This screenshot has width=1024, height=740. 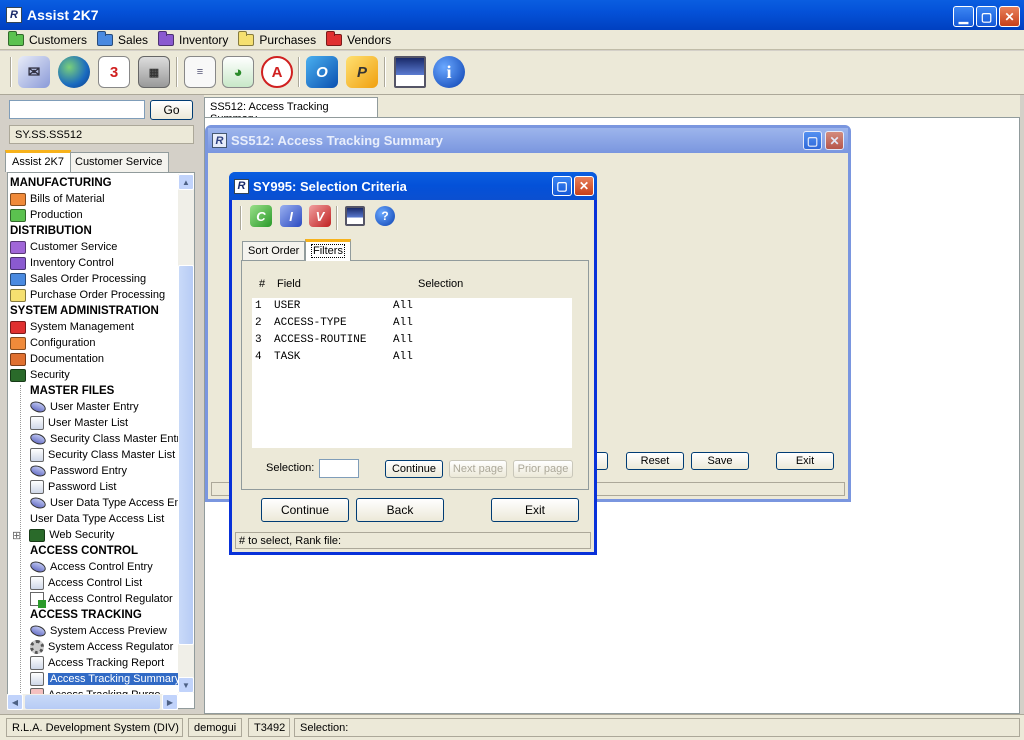 What do you see at coordinates (72, 263) in the screenshot?
I see `tree-label: Inventory Control` at bounding box center [72, 263].